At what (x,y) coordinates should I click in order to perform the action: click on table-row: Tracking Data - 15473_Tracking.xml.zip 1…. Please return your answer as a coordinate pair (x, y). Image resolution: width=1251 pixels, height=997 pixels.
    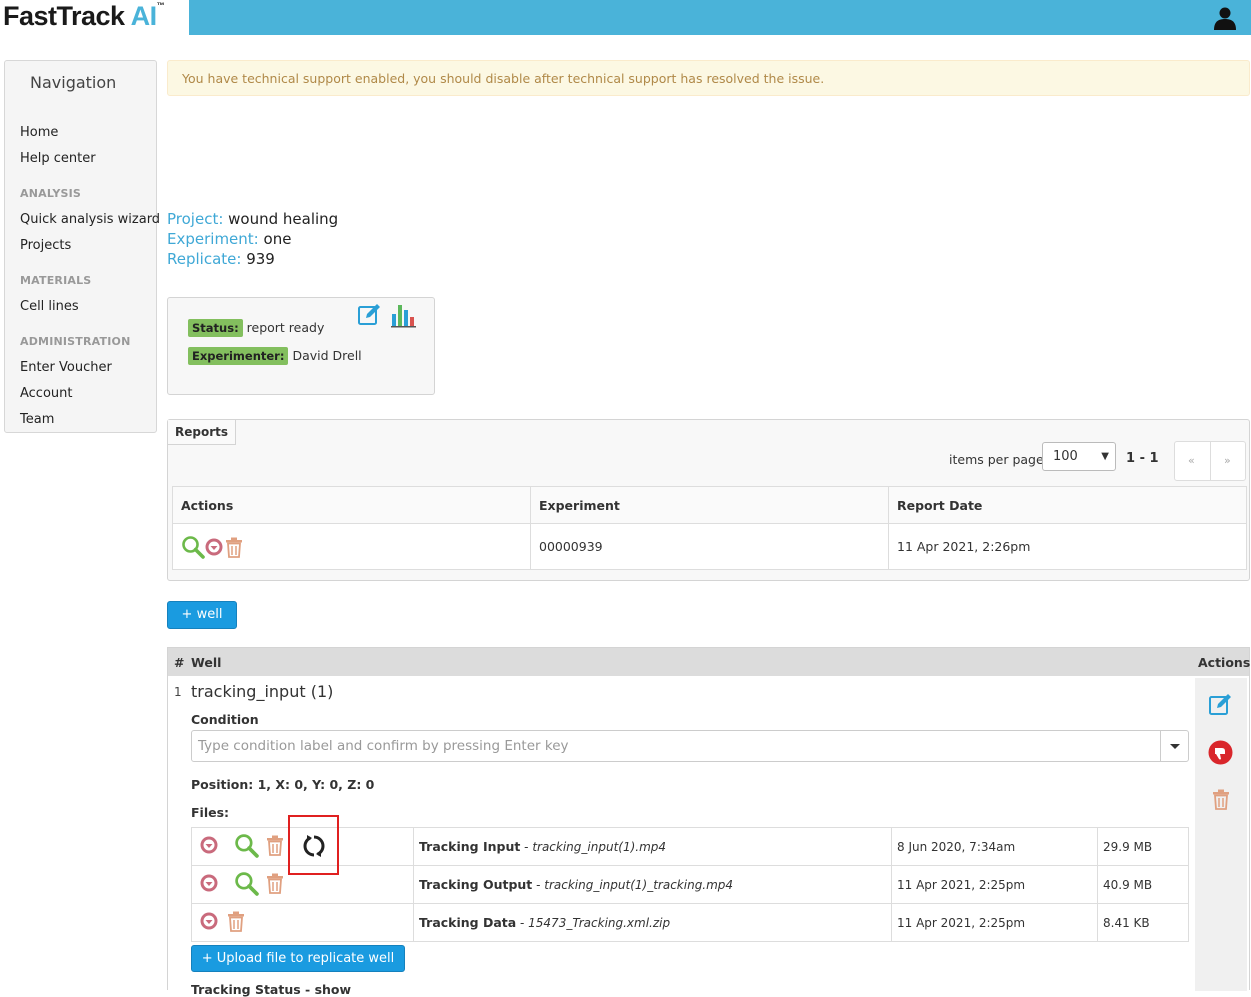
    Looking at the image, I should click on (690, 922).